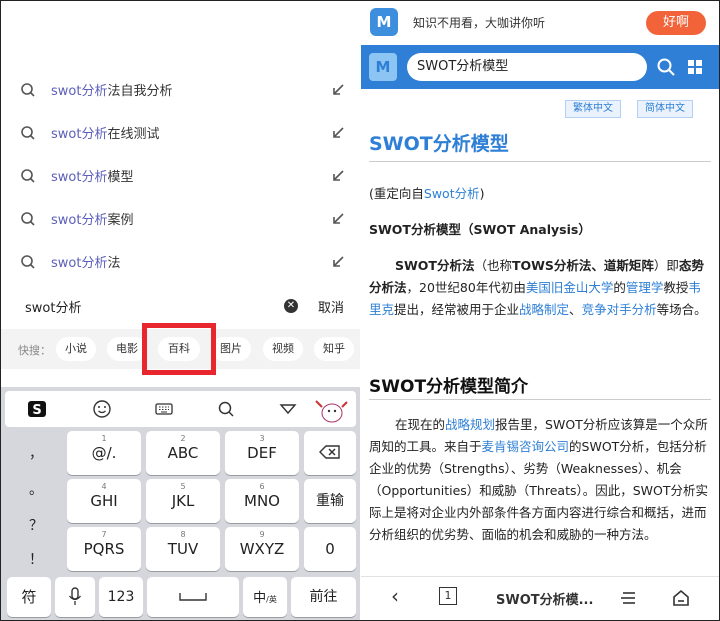 The width and height of the screenshot is (720, 621). I want to click on link-strategy: 战略制定, so click(544, 309).